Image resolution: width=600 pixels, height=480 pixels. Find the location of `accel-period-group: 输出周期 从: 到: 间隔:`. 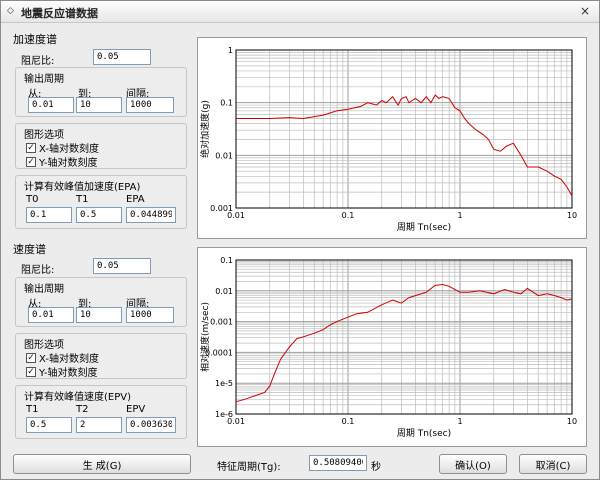

accel-period-group: 输出周期 从: 到: 间隔: is located at coordinates (101, 92).